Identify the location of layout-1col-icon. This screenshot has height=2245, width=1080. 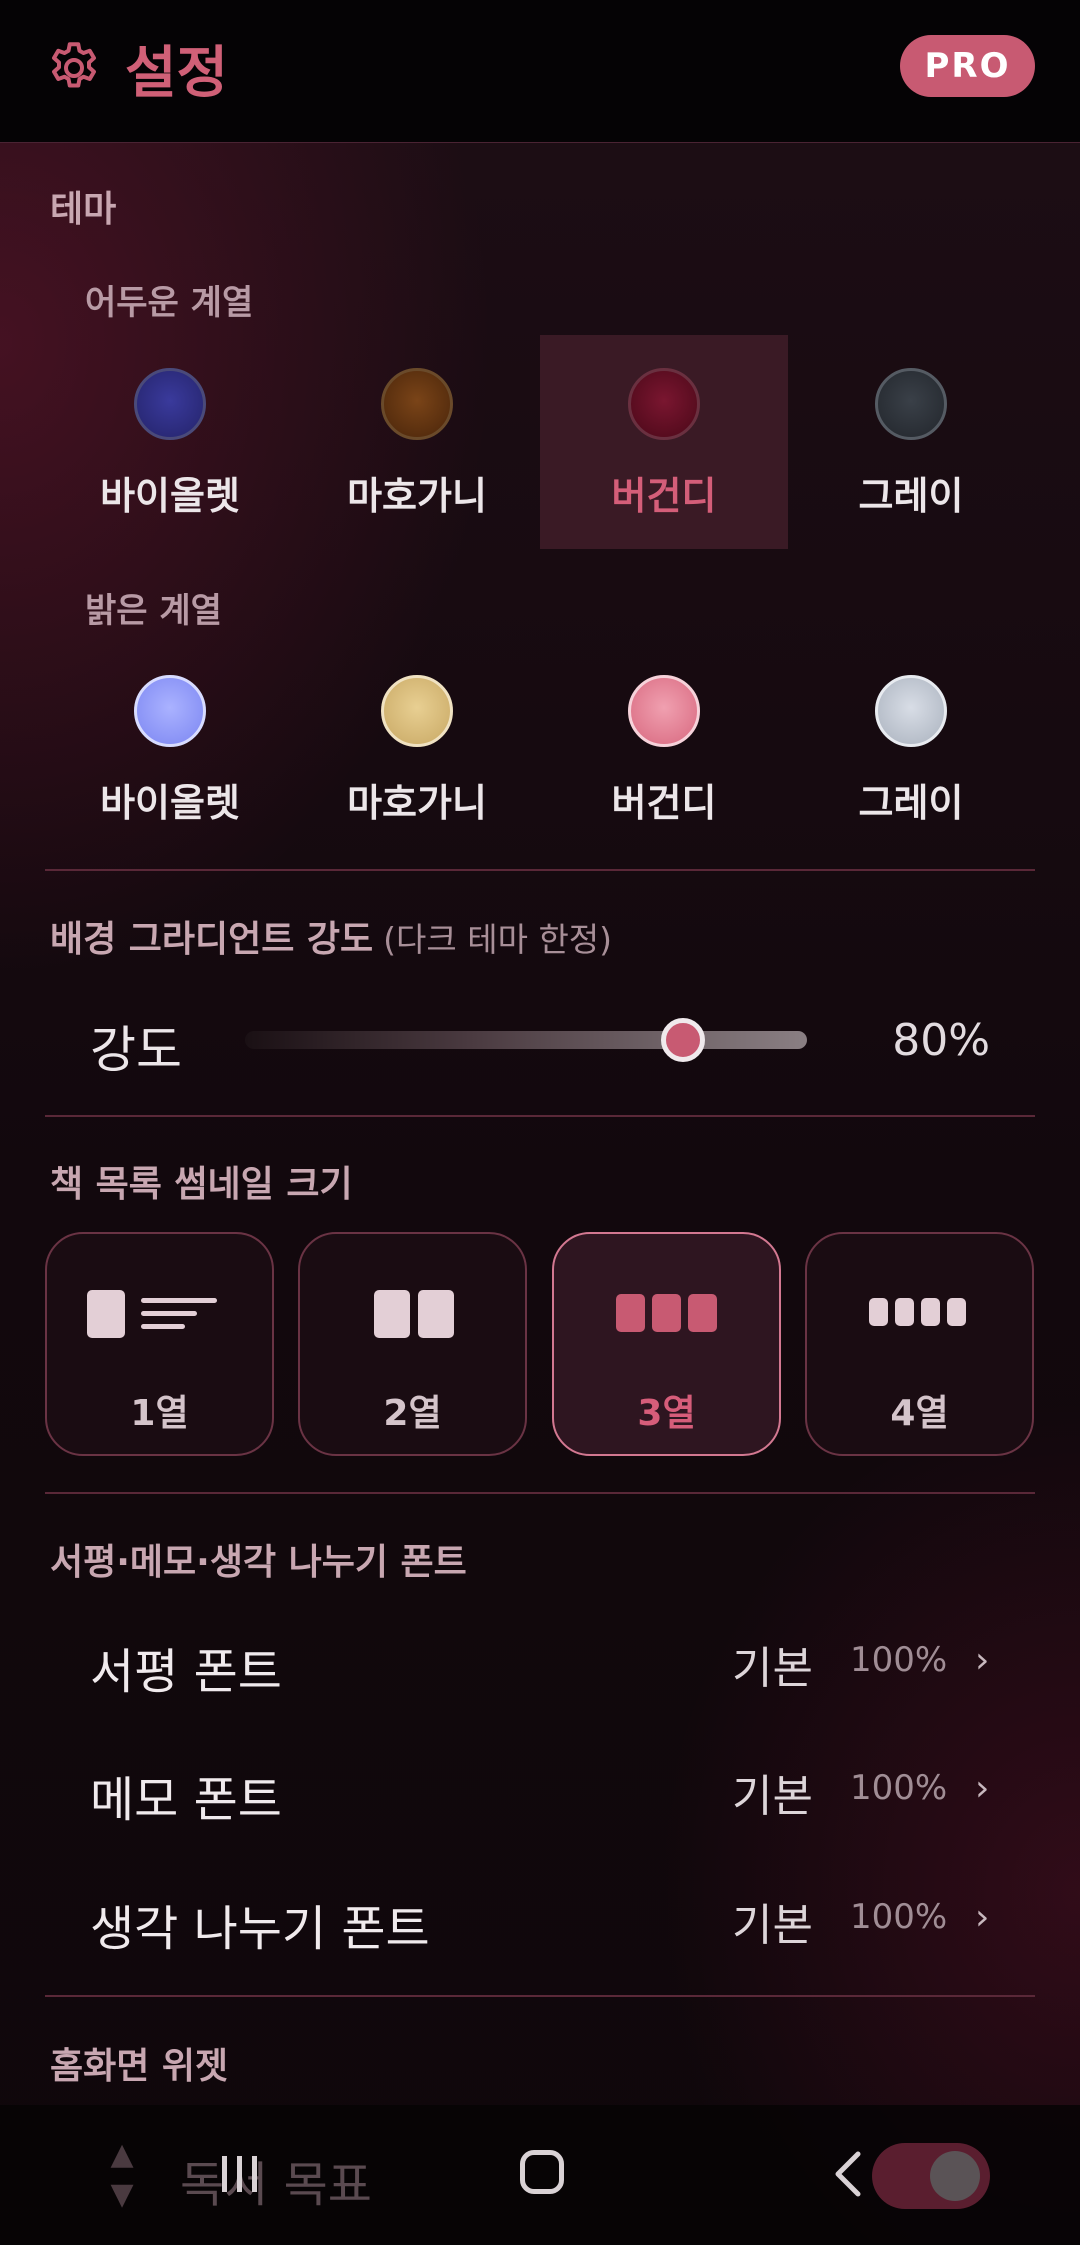
(106, 1314).